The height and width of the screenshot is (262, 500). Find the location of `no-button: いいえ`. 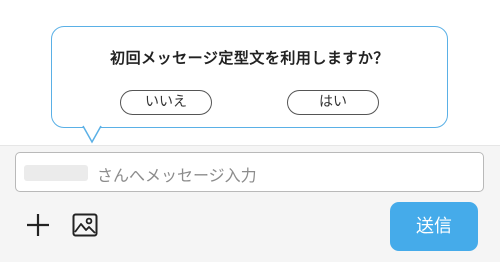

no-button: いいえ is located at coordinates (166, 102).